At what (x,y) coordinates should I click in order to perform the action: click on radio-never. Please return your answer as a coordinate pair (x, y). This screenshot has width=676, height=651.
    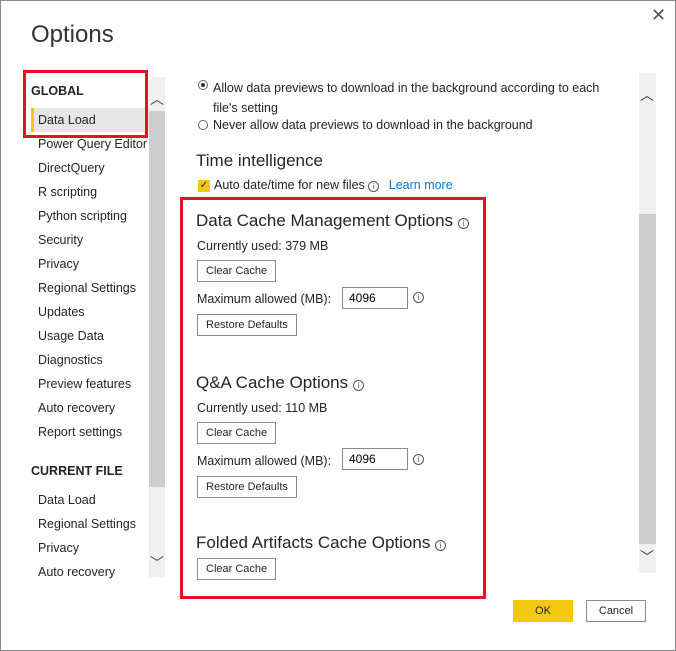
    Looking at the image, I should click on (203, 125).